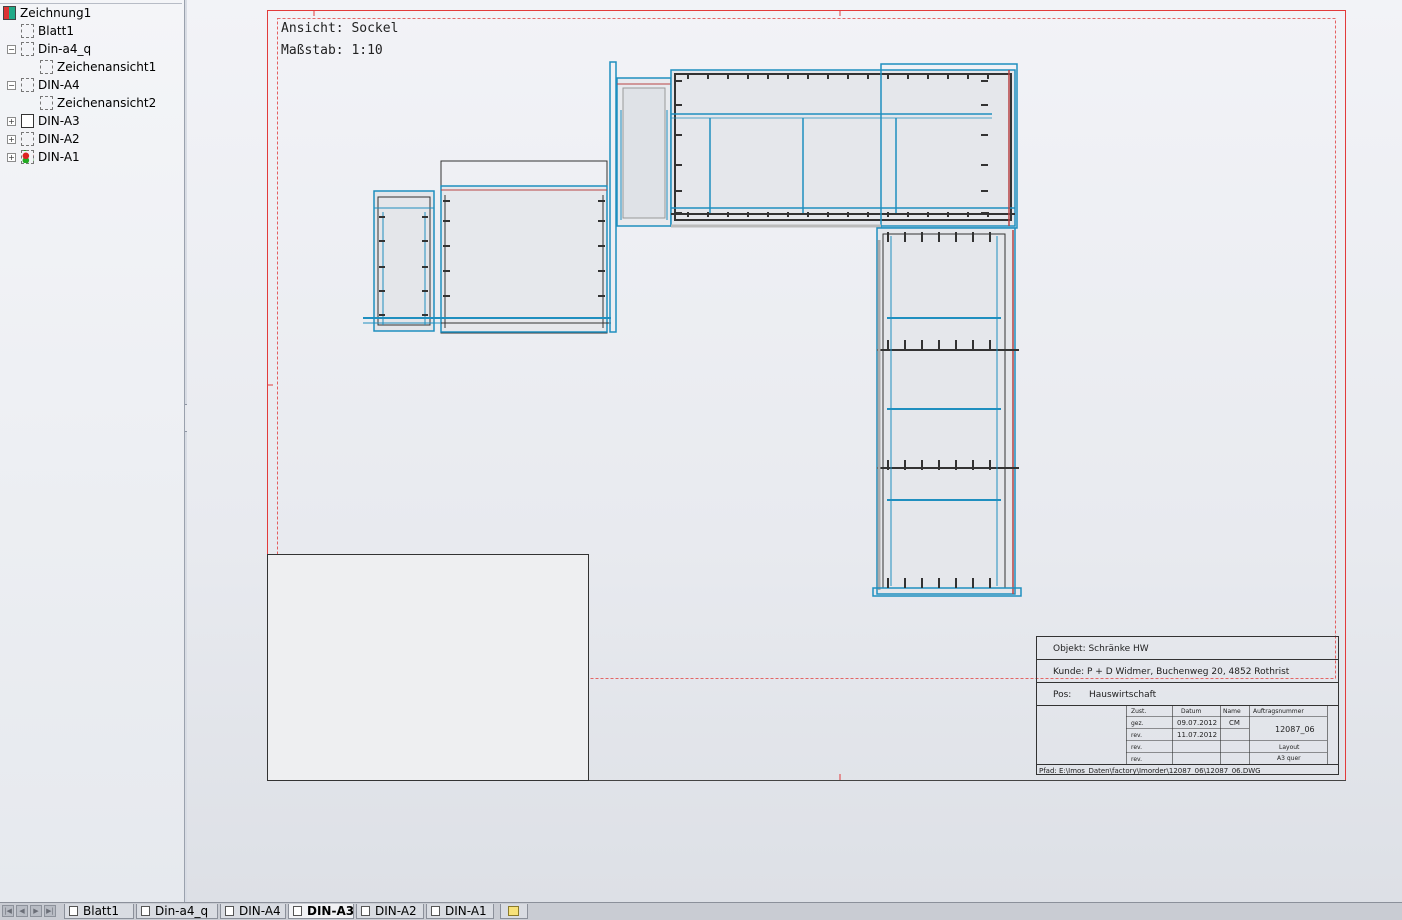  I want to click on tb-col-auftrag: Auftragsnummer, so click(1278, 711).